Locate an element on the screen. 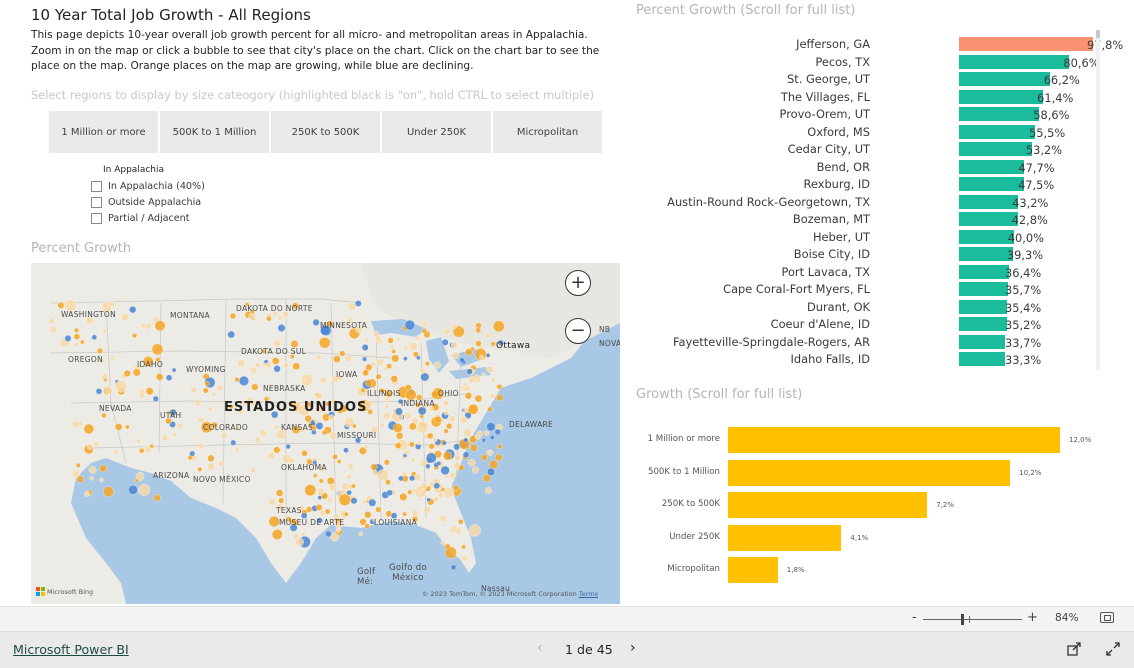 This screenshot has height=668, width=1134. bar-row: Bend, OR 47,7% is located at coordinates (866, 167).